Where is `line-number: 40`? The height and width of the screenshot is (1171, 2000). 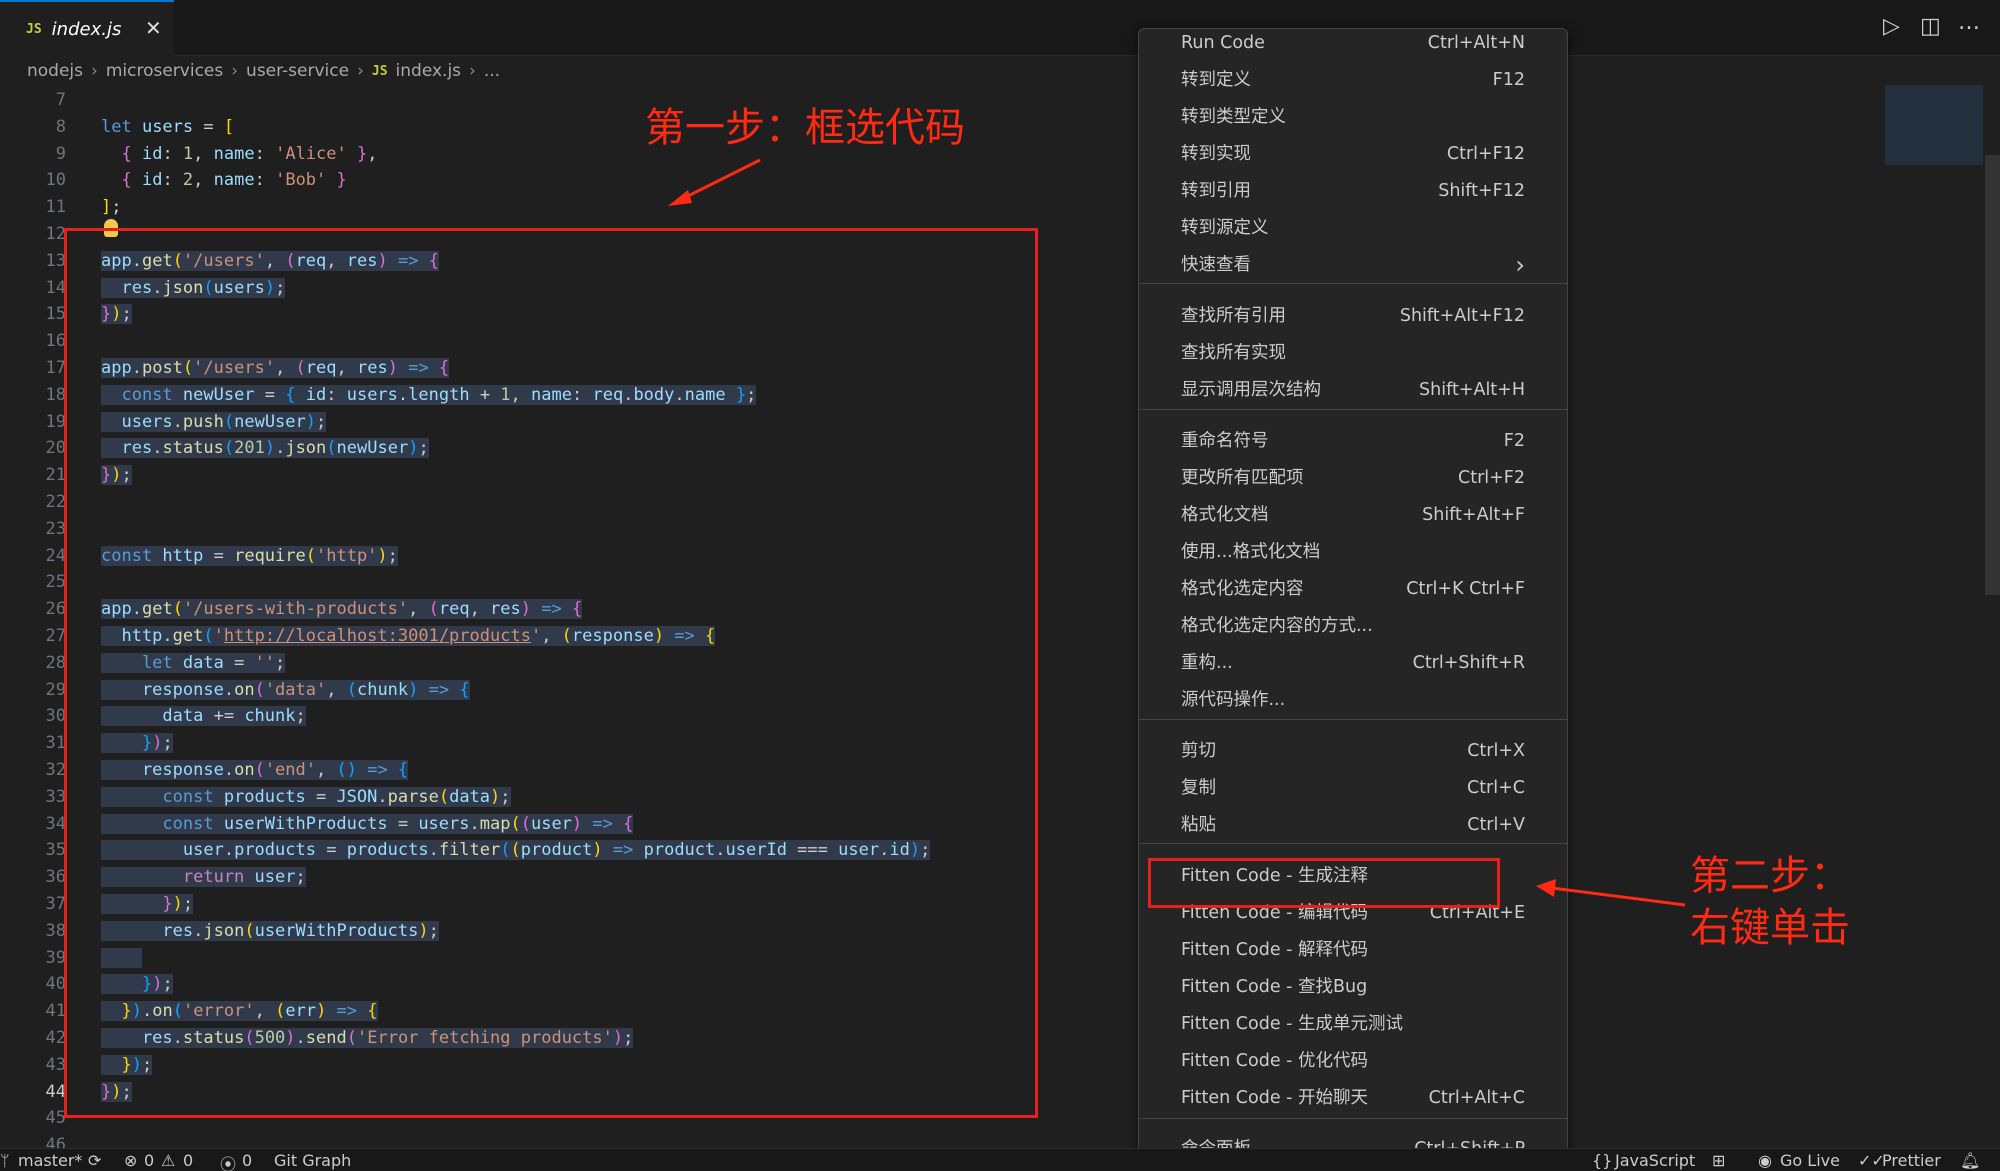 line-number: 40 is located at coordinates (55, 984).